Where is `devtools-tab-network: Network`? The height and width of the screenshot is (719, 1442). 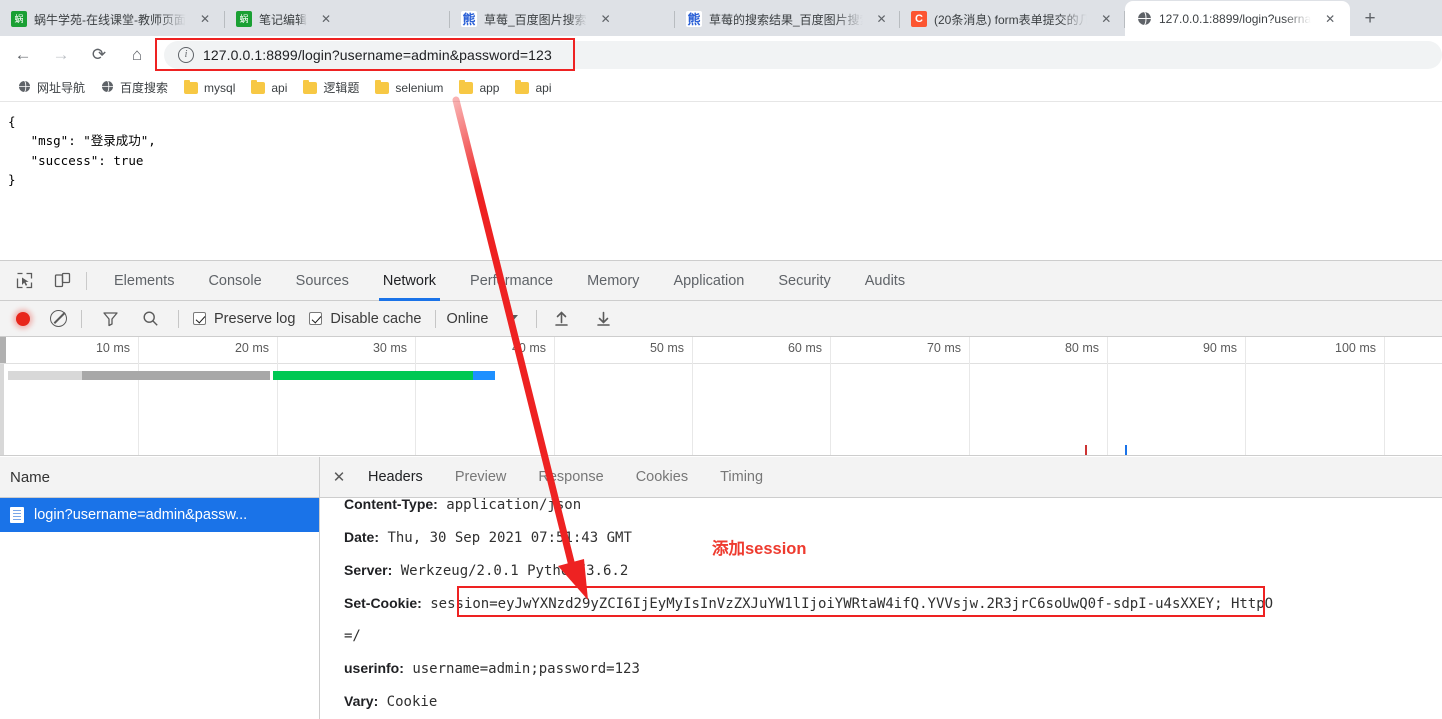
devtools-tab-network: Network is located at coordinates (409, 281).